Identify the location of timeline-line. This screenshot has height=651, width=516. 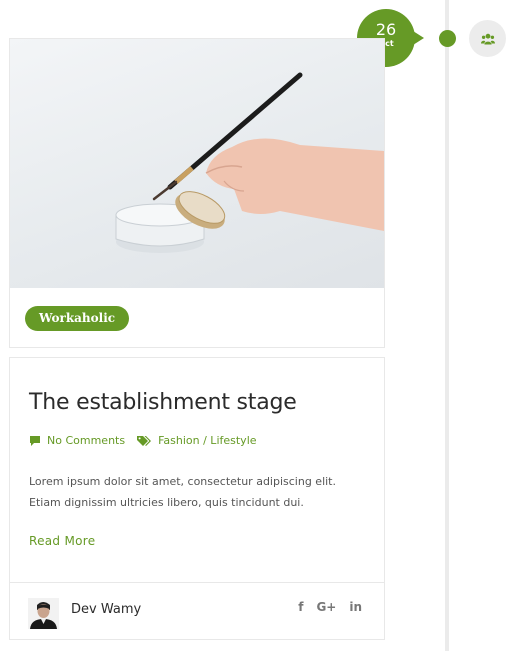
(447, 325).